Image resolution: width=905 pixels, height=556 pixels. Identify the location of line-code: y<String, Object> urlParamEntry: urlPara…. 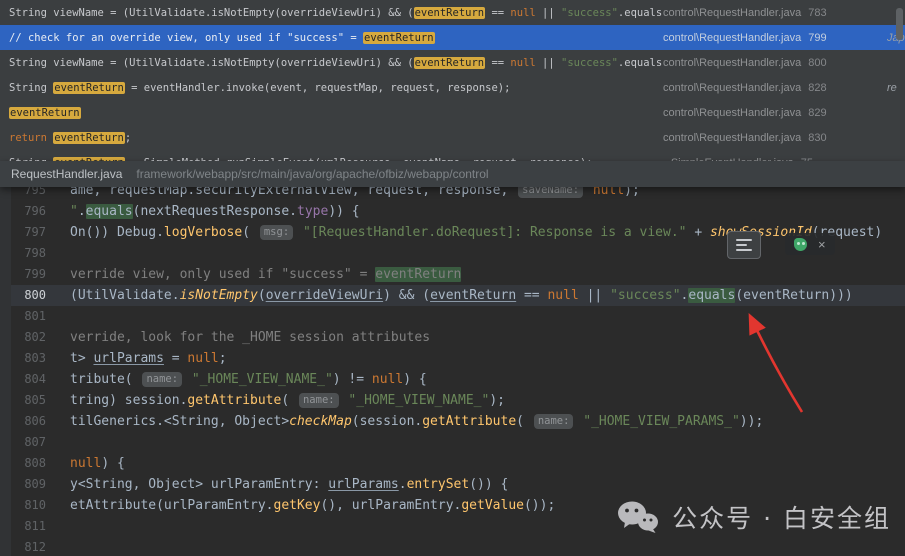
(475, 484).